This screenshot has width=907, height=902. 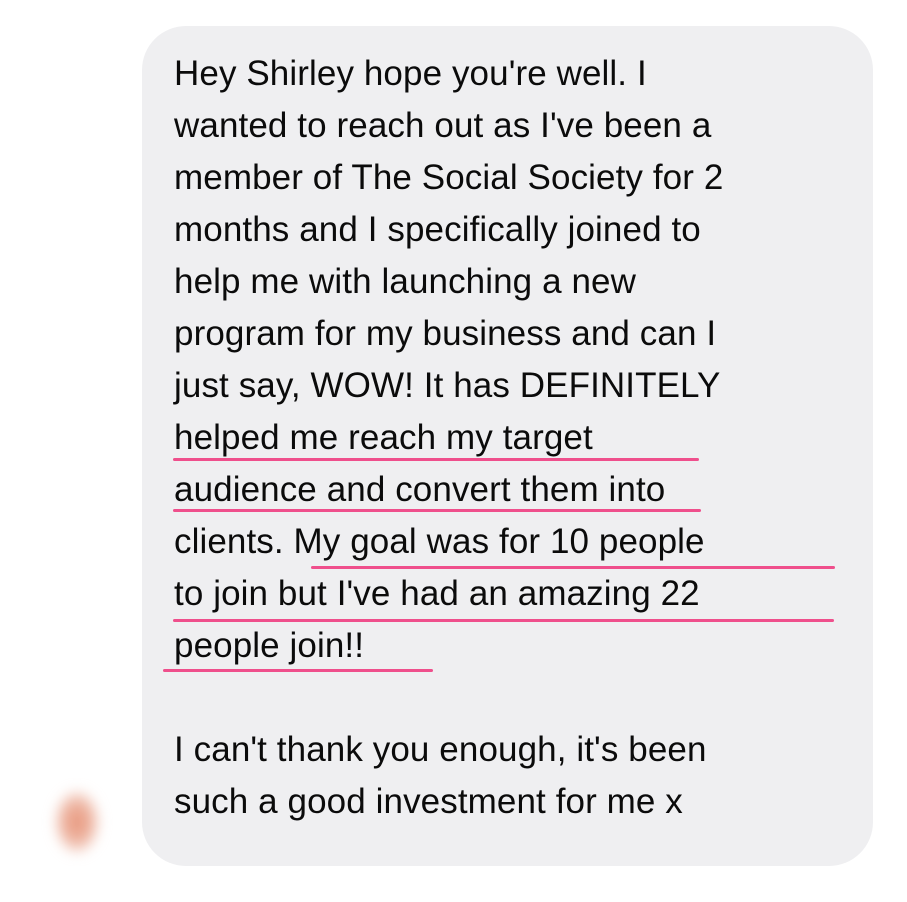 What do you see at coordinates (269, 645) in the screenshot?
I see `message-line: people join!!` at bounding box center [269, 645].